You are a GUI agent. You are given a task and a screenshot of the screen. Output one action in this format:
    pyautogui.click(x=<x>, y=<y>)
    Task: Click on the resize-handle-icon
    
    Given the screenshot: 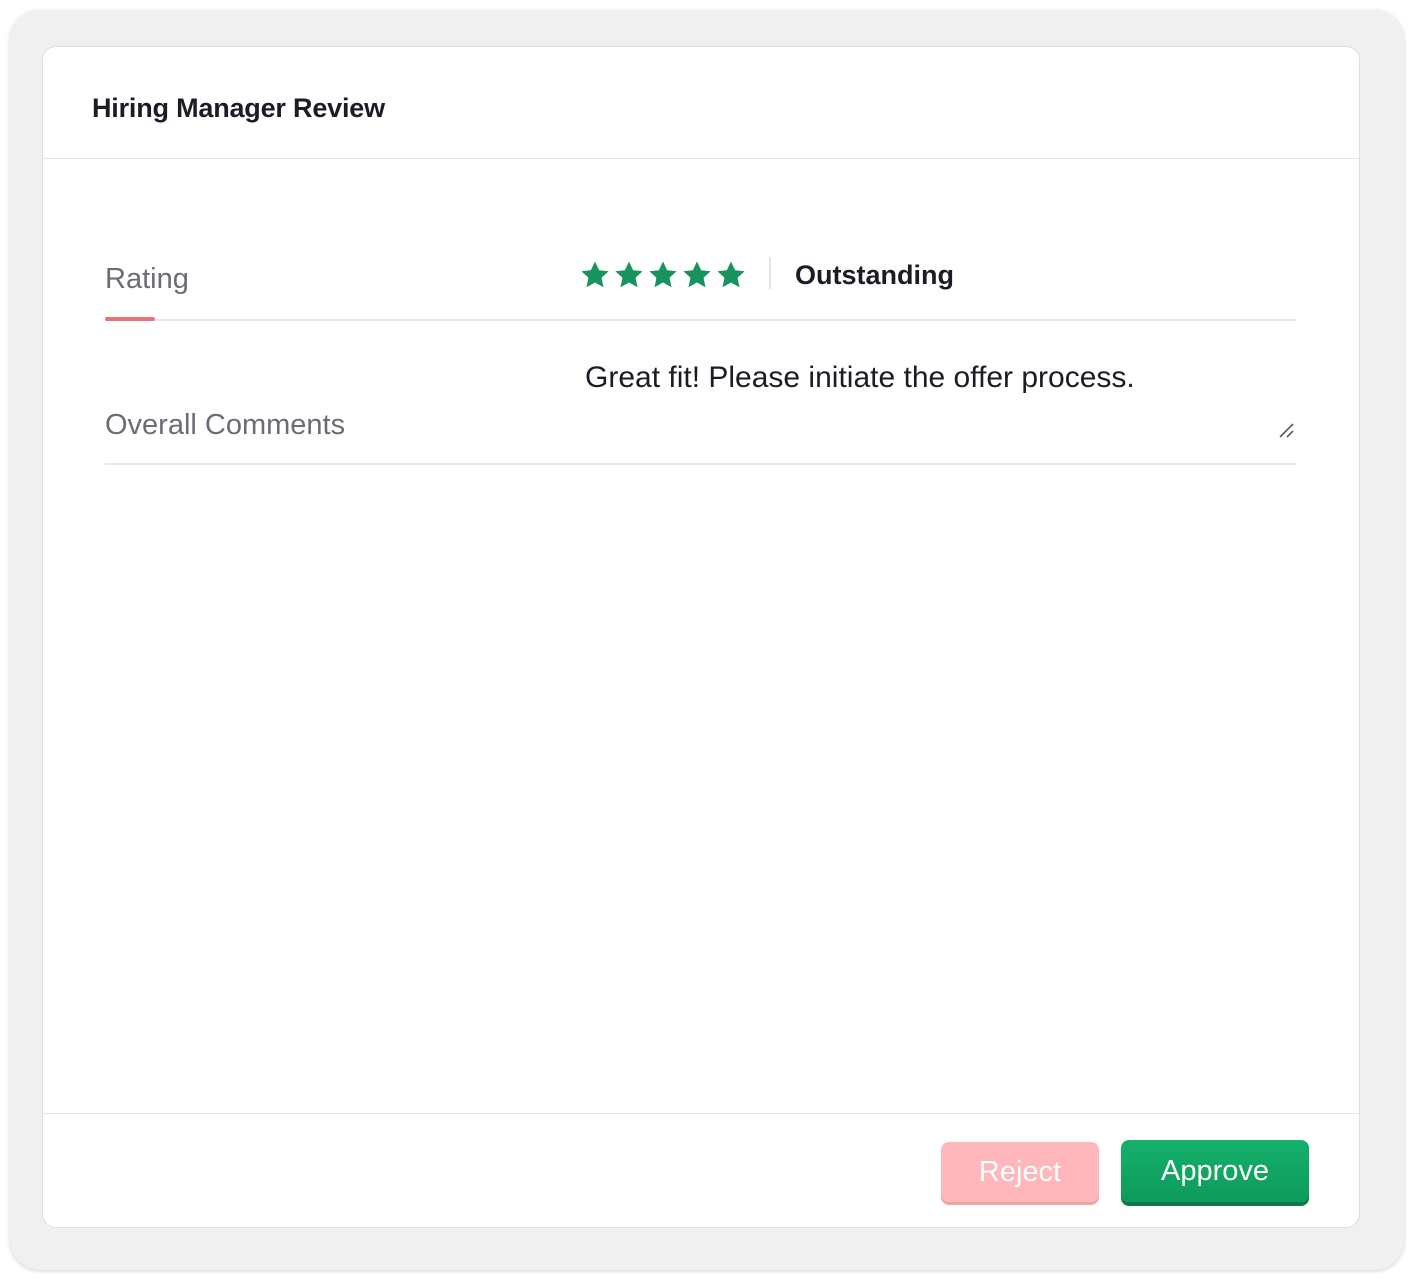 What is the action you would take?
    pyautogui.click(x=1286, y=430)
    